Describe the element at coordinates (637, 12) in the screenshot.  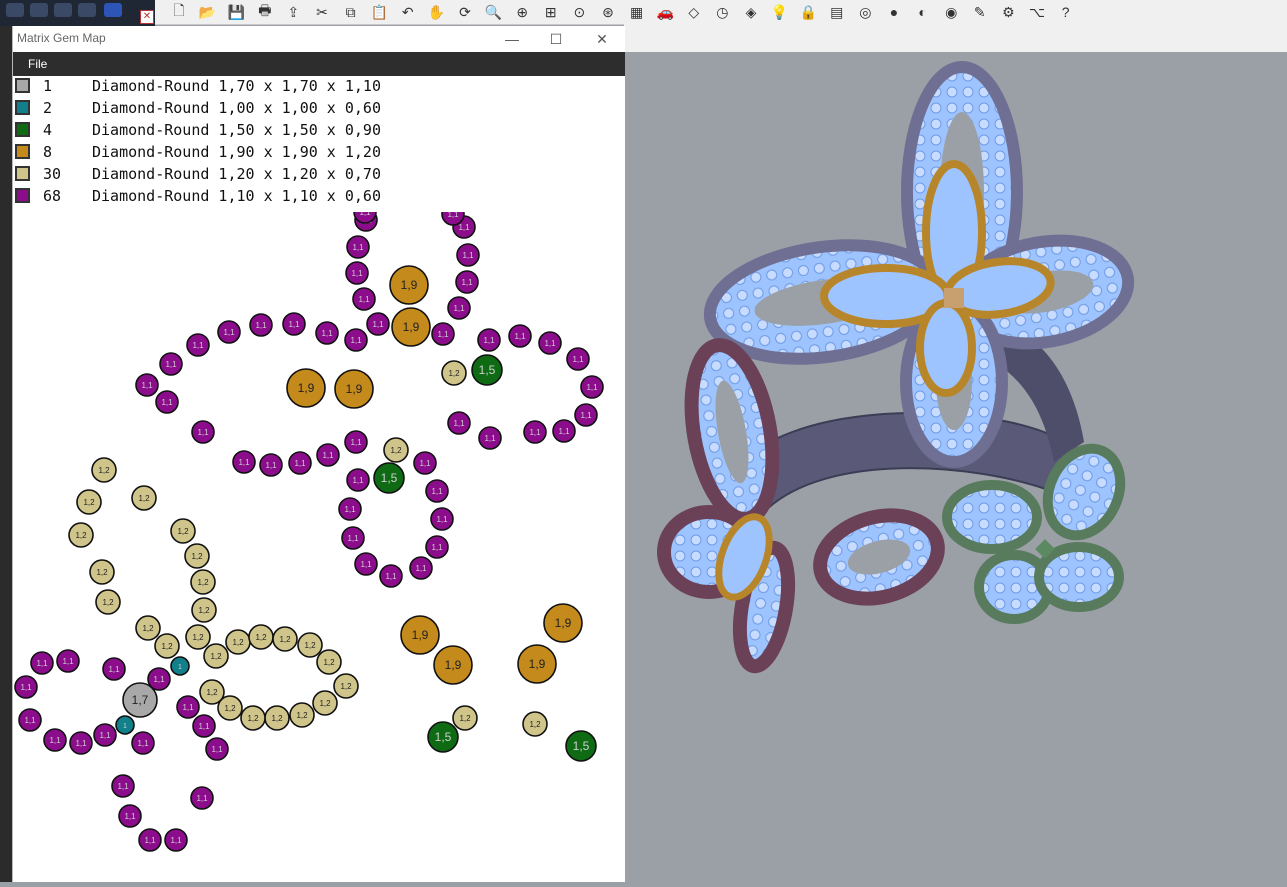
I see `grid-4view-icon: ▦` at that location.